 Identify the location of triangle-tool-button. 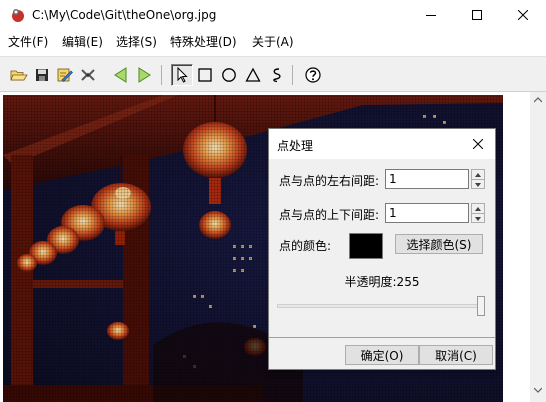
(253, 75).